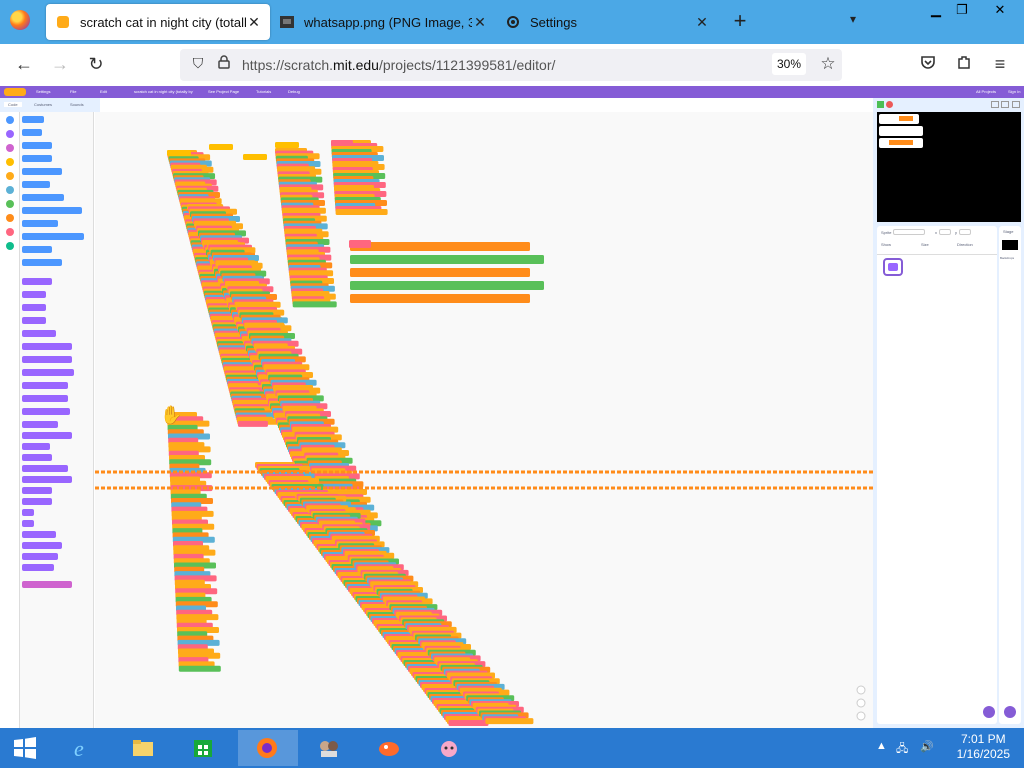 The width and height of the screenshot is (1024, 768). I want to click on zoom-level-button: 30%, so click(789, 64).